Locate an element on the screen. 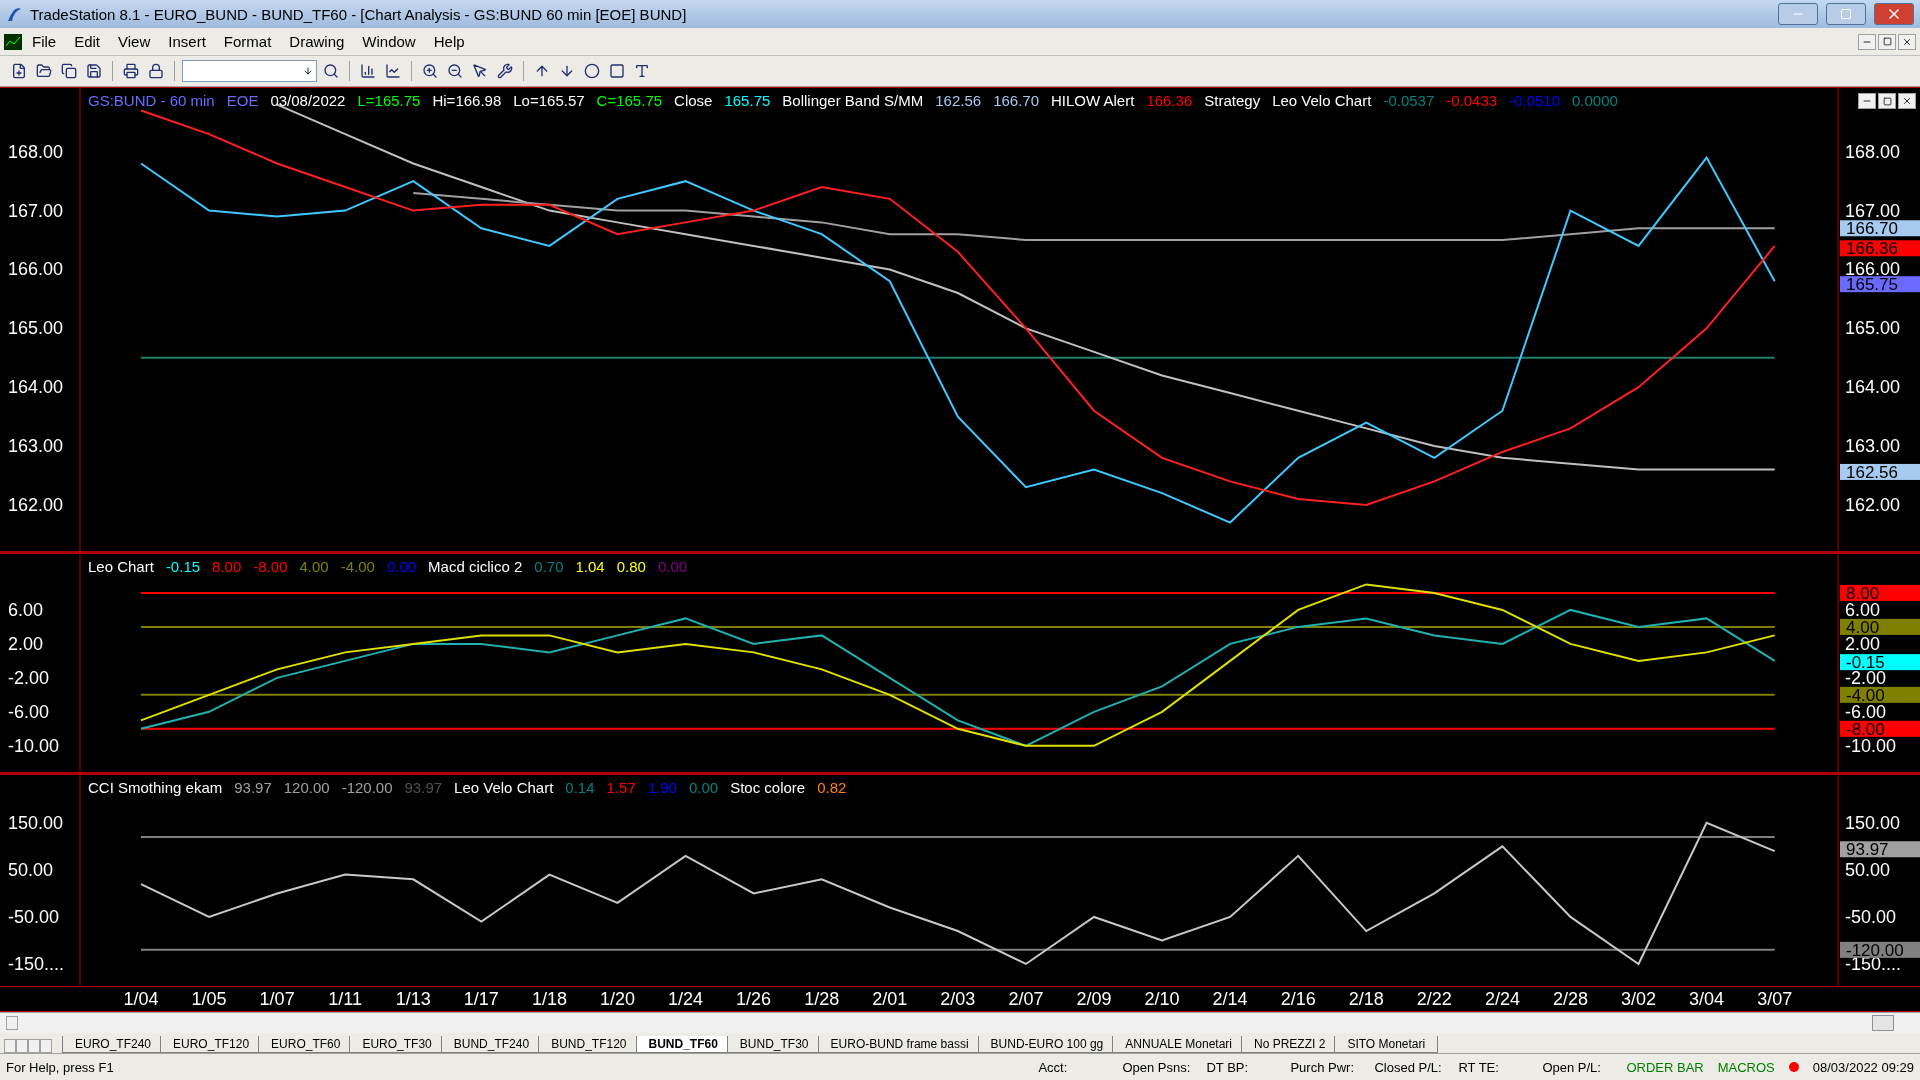 This screenshot has width=1920, height=1080. status-indicator: MACROS is located at coordinates (1746, 1067).